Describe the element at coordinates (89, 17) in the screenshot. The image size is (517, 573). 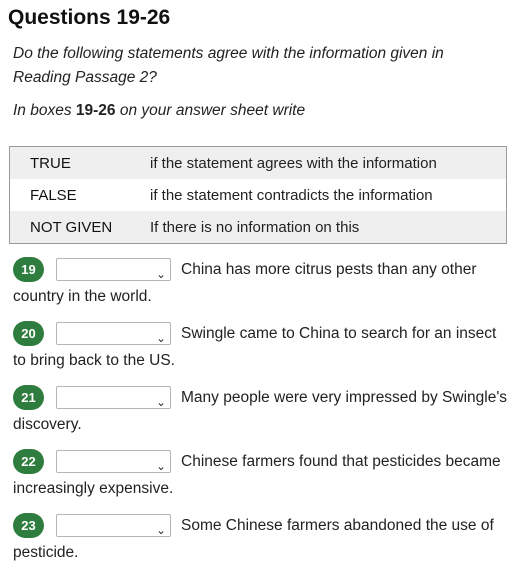
I see `page-title: Questions 19-26` at that location.